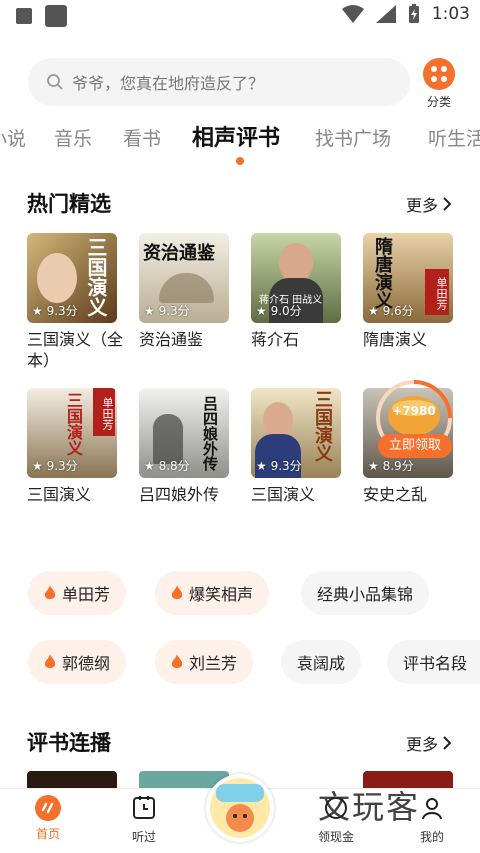  What do you see at coordinates (432, 809) in the screenshot?
I see `profile-icon` at bounding box center [432, 809].